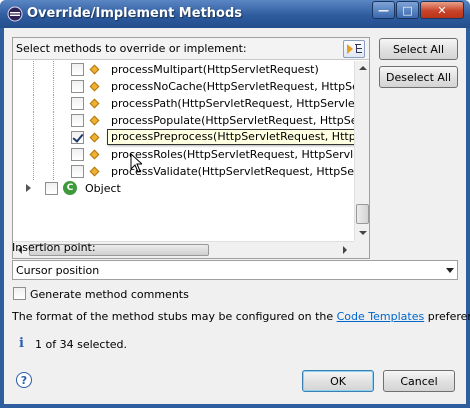 The width and height of the screenshot is (470, 408). I want to click on generate-comments-label: Generate method comments, so click(109, 294).